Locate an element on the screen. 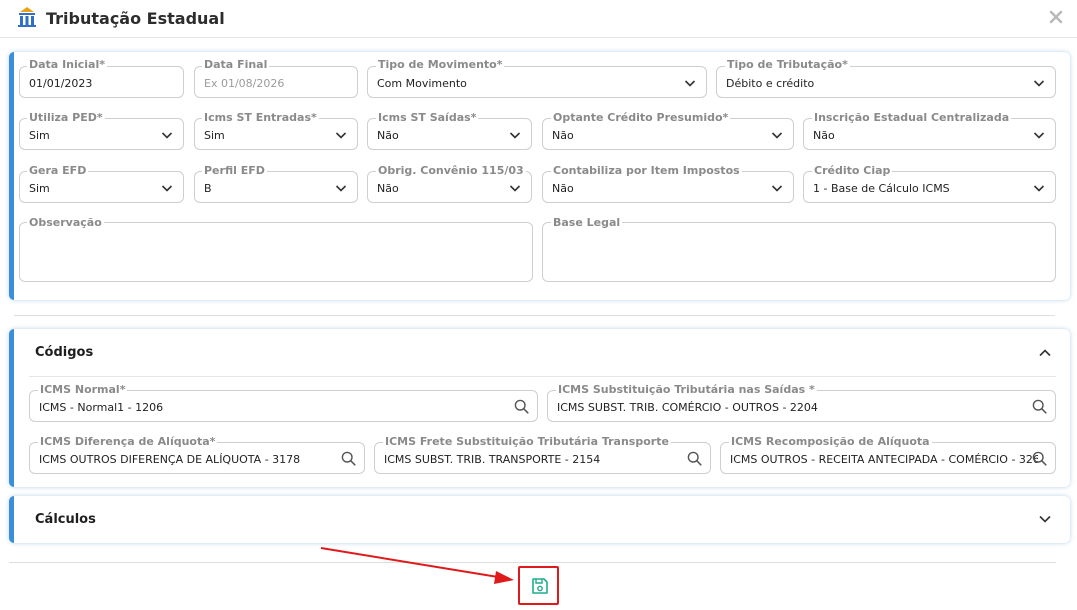 Image resolution: width=1077 pixels, height=610 pixels. icms-st-entradas-value: Sim is located at coordinates (214, 135).